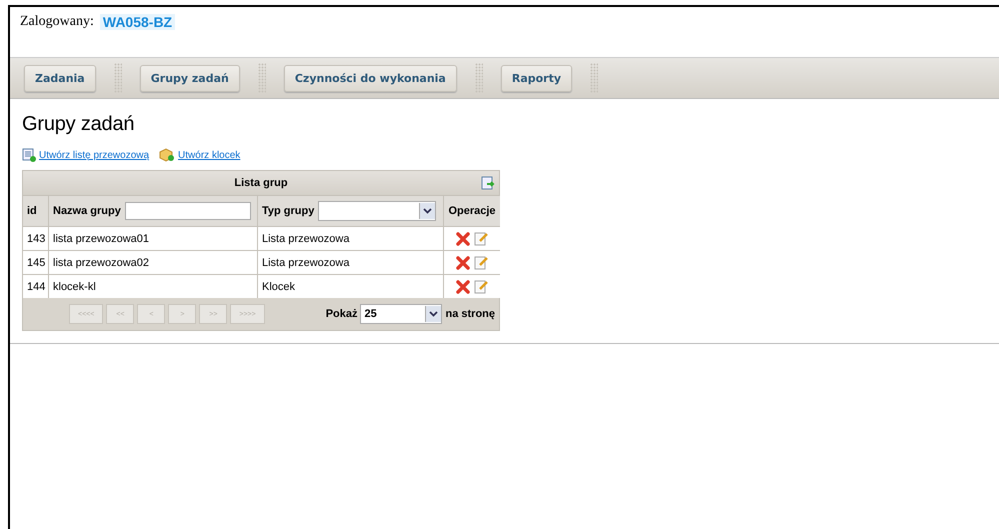 This screenshot has width=999, height=529. What do you see at coordinates (87, 211) in the screenshot?
I see `column-header: Nazwa grupy` at bounding box center [87, 211].